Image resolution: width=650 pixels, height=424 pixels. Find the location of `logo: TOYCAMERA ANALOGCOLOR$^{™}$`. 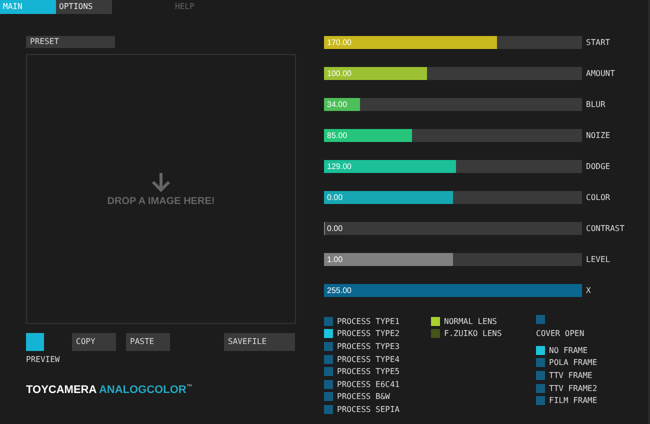

logo: TOYCAMERA ANALOGCOLOR$^{™}$ is located at coordinates (110, 390).